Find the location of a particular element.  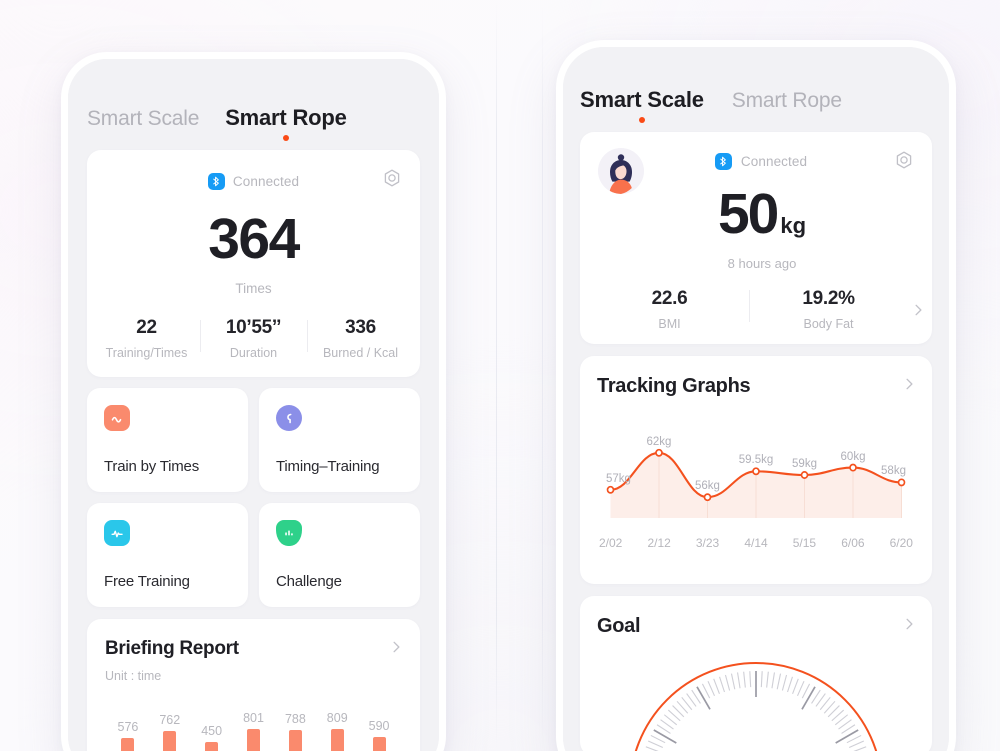

x-axis-tick: 6/20 is located at coordinates (901, 543).